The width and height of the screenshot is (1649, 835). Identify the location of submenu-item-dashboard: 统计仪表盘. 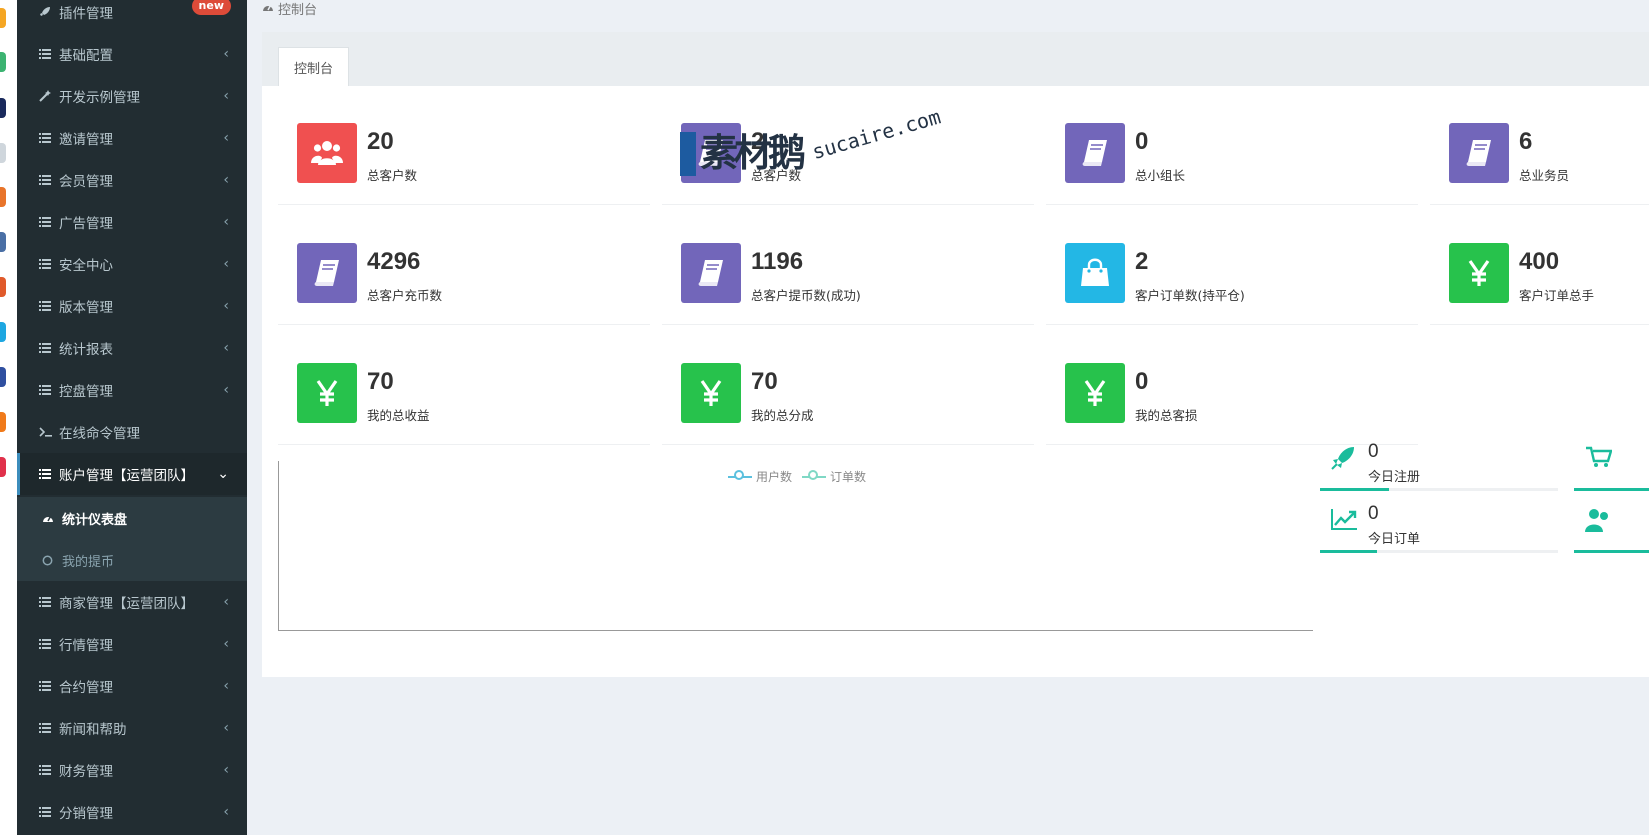
(132, 518).